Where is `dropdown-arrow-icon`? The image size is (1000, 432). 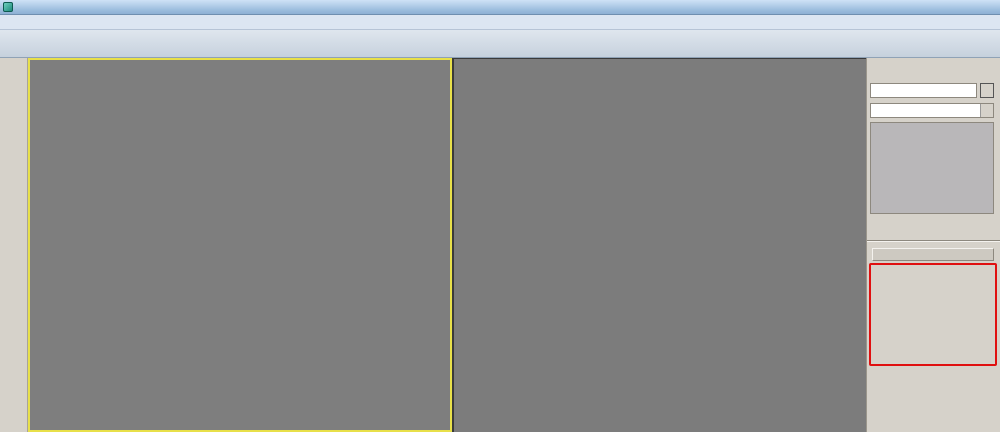 dropdown-arrow-icon is located at coordinates (986, 110).